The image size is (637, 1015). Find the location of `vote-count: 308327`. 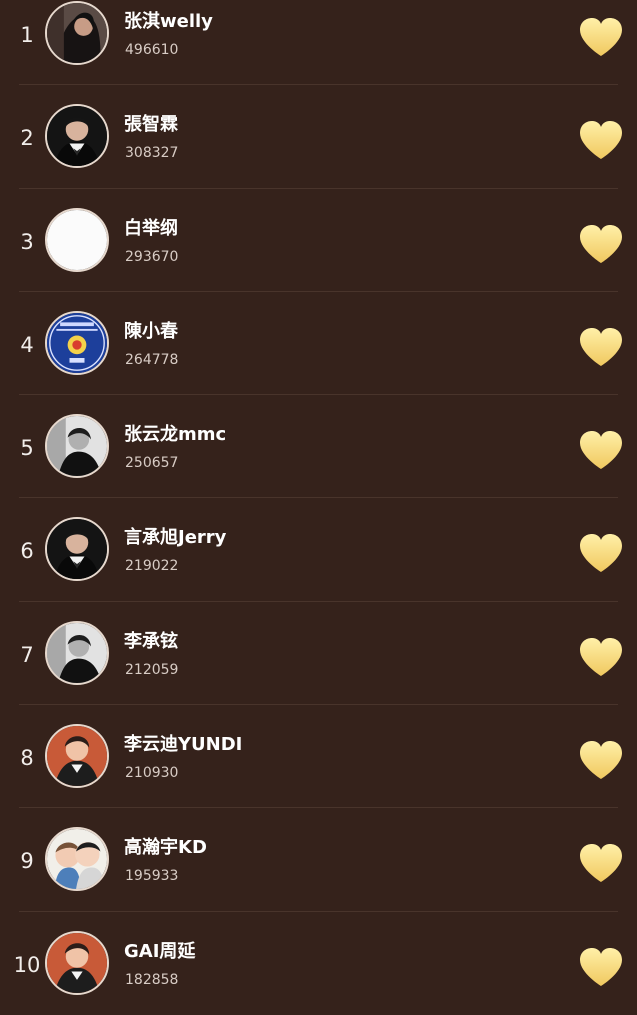

vote-count: 308327 is located at coordinates (152, 153).